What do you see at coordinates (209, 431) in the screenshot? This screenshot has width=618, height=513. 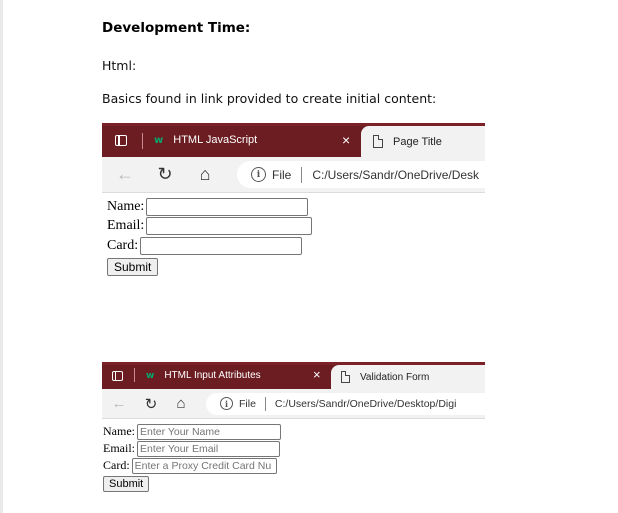 I see `name-input: Enter Your Name` at bounding box center [209, 431].